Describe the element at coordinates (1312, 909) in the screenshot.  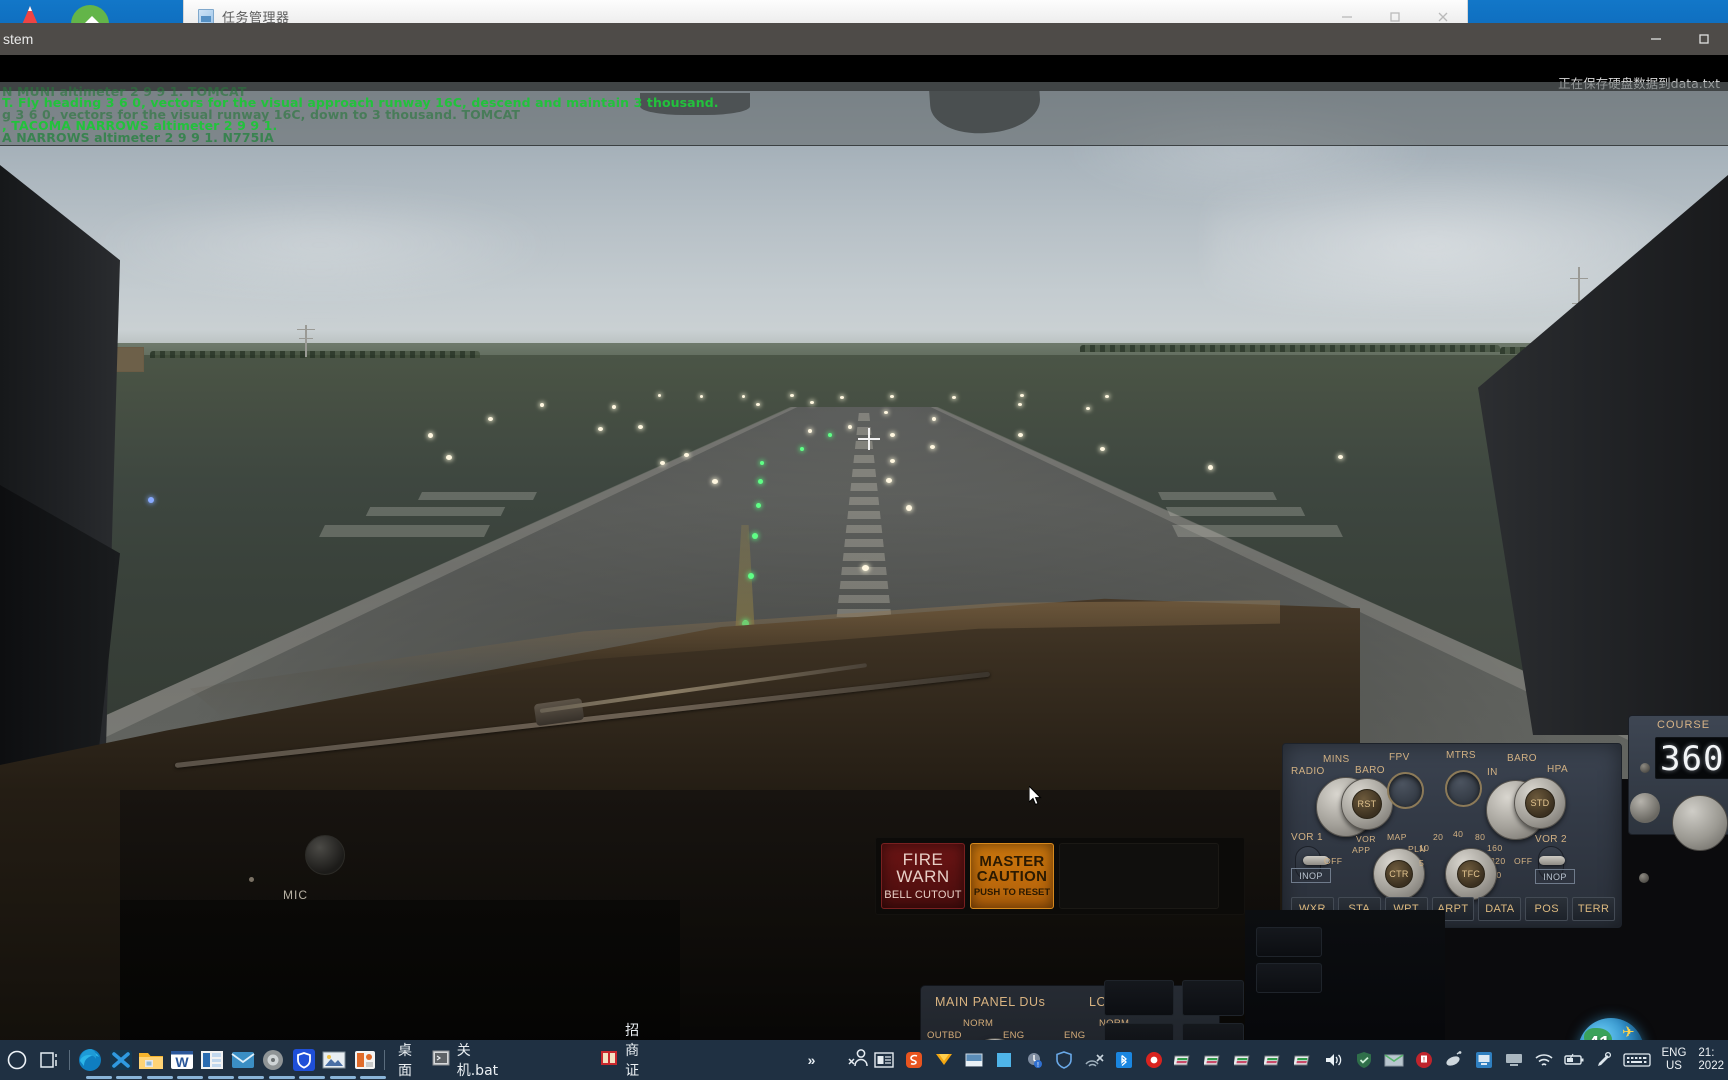
I see `efis-button-wxr: WXR` at that location.